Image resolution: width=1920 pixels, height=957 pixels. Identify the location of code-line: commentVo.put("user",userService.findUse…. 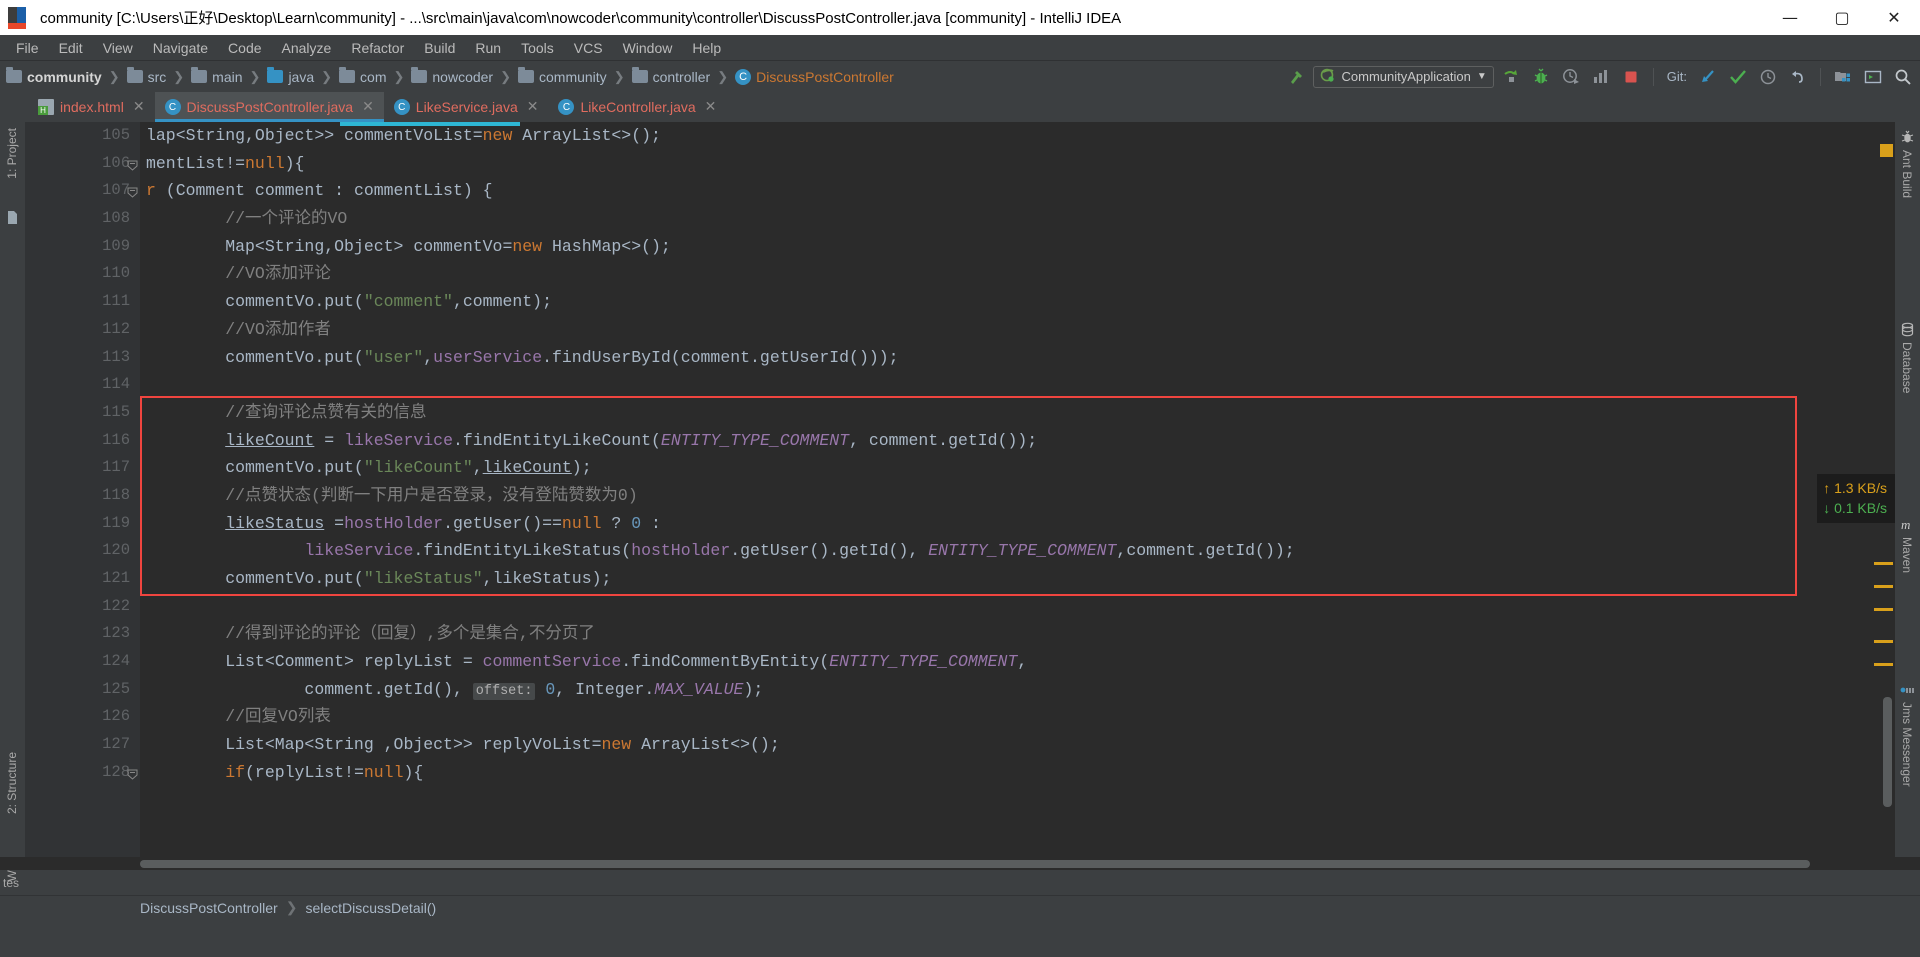
(1008, 358).